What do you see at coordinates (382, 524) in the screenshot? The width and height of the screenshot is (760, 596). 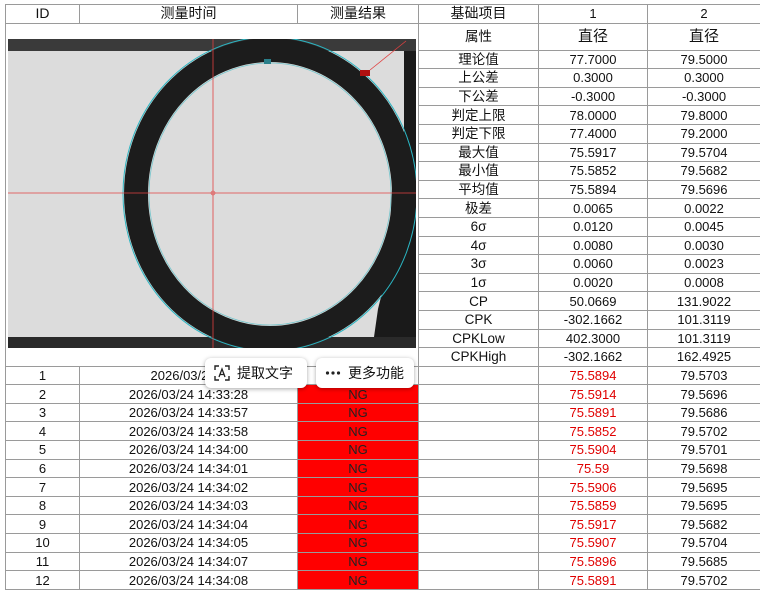 I see `table-row: 9 2026/03/24 14:34:04 NG 75.5917 79.5682` at bounding box center [382, 524].